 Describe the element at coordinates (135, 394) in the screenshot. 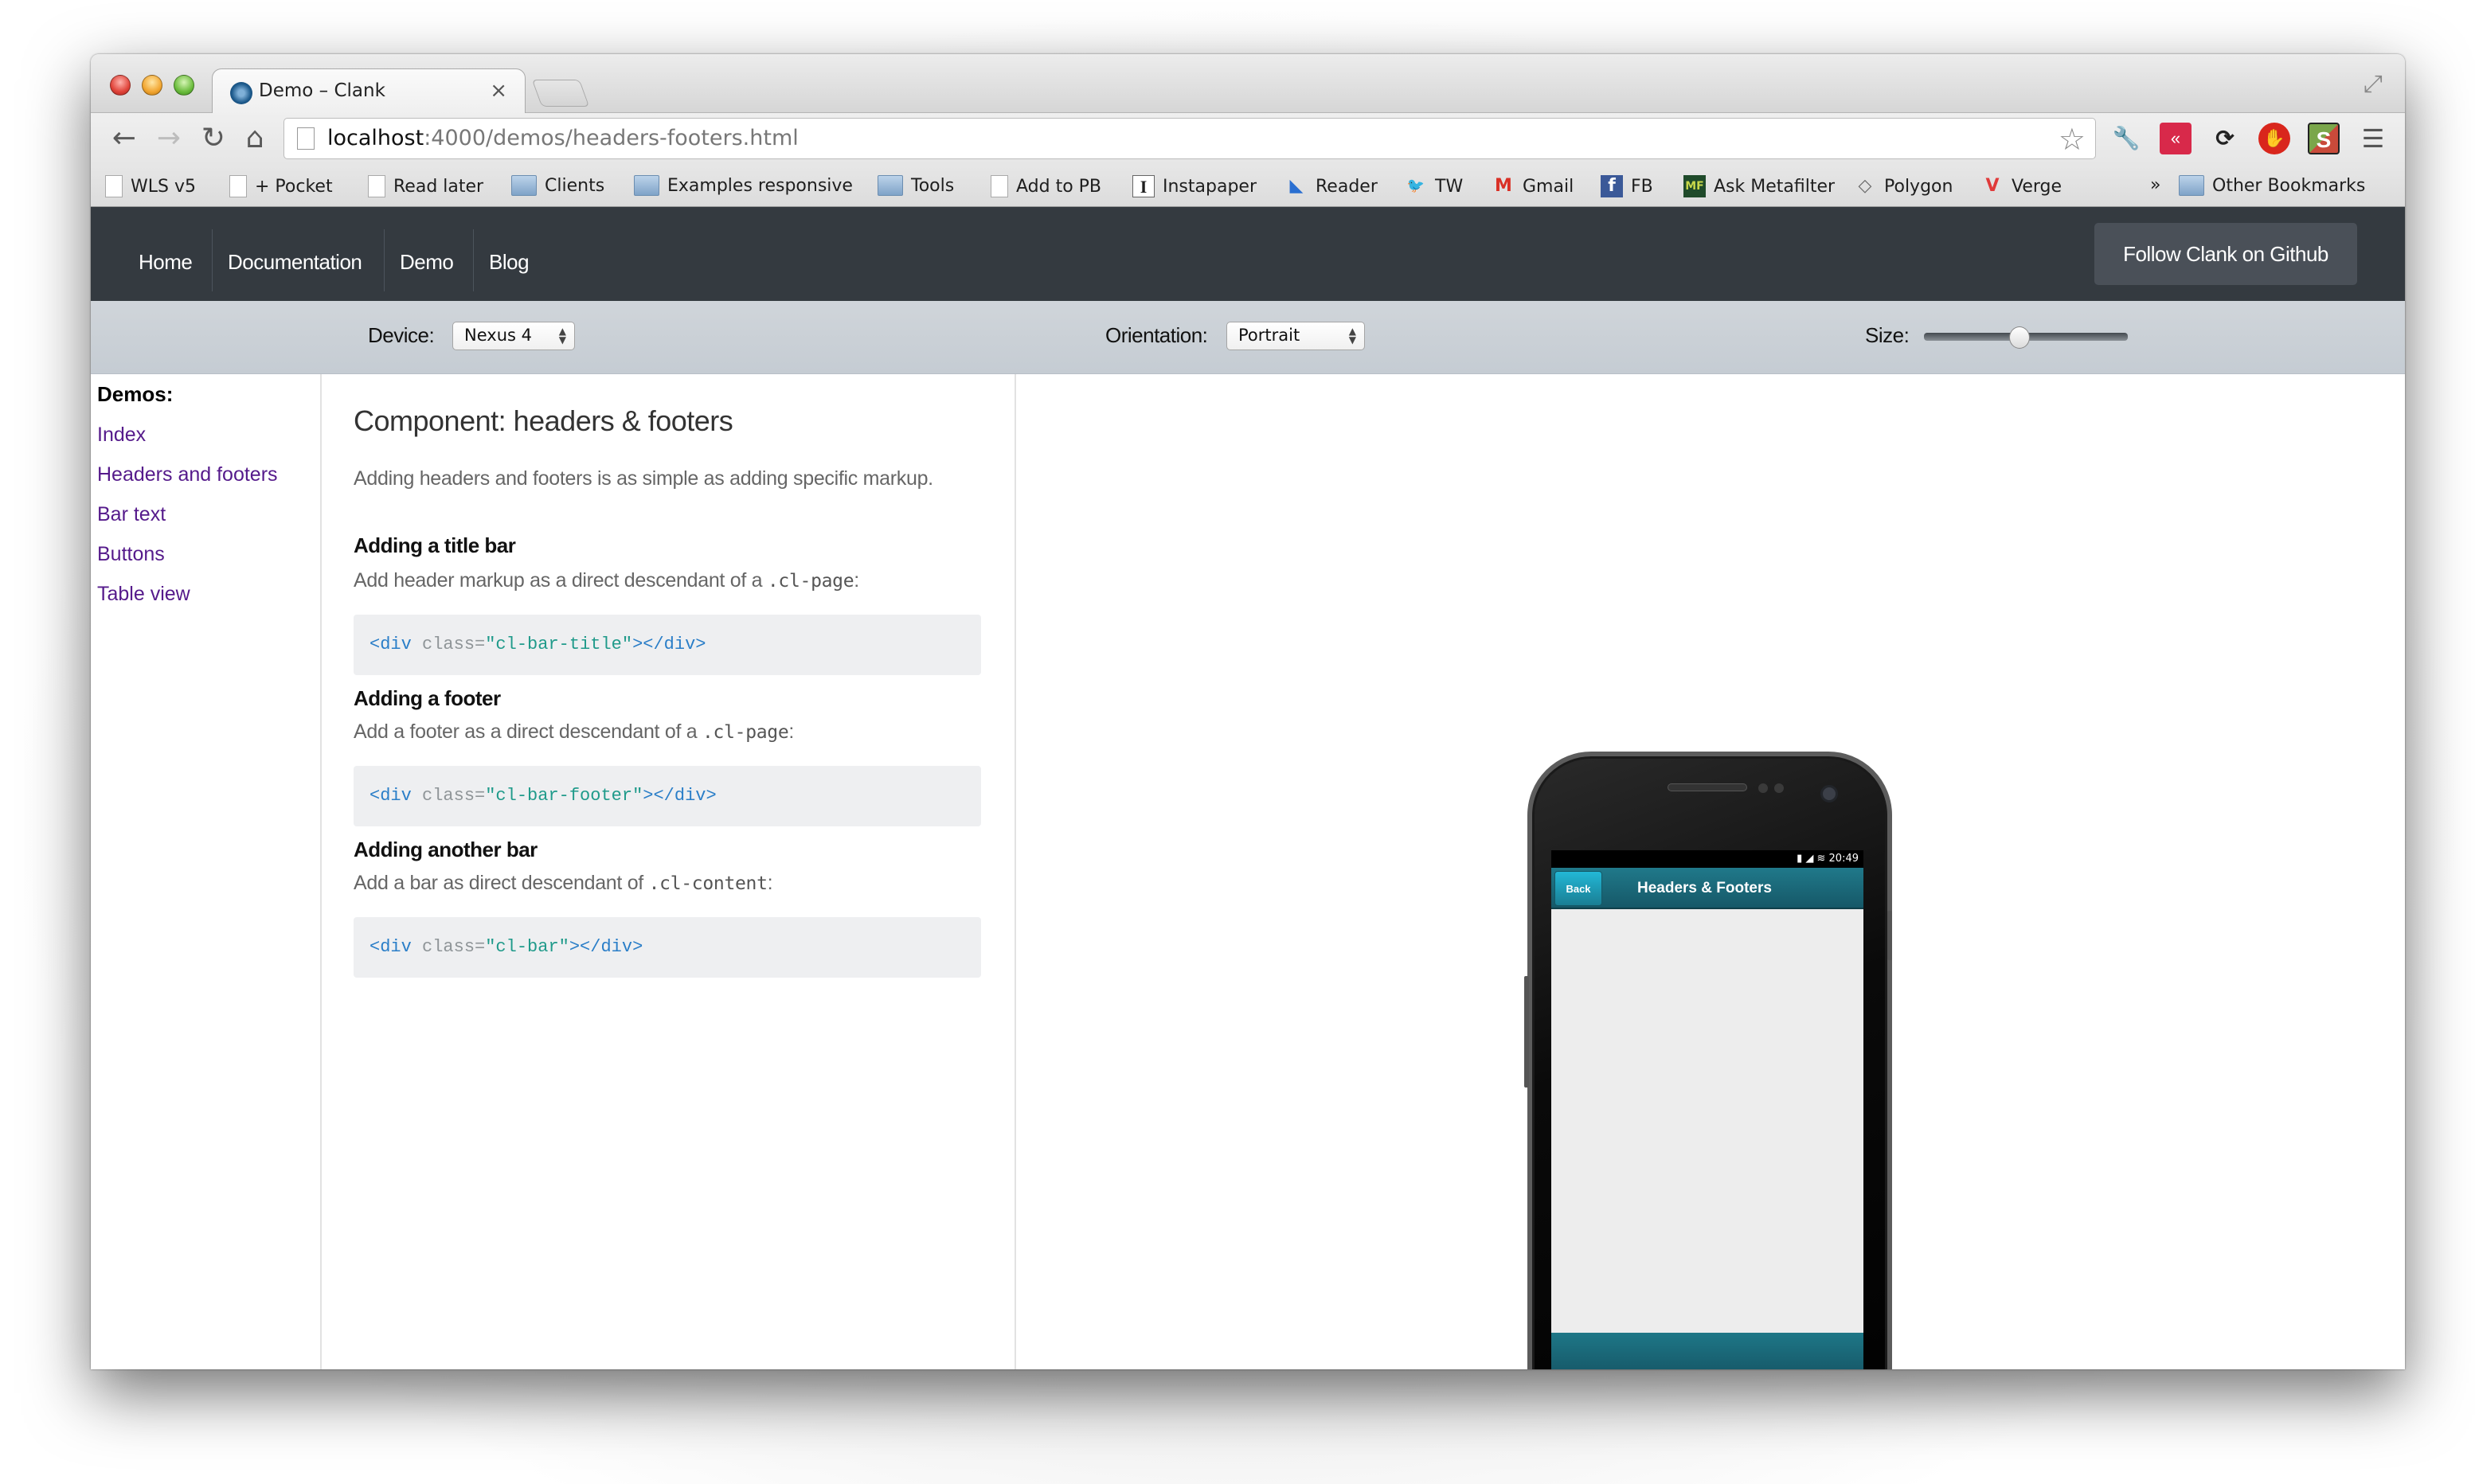

I see `sidebar-heading: Demos:` at that location.